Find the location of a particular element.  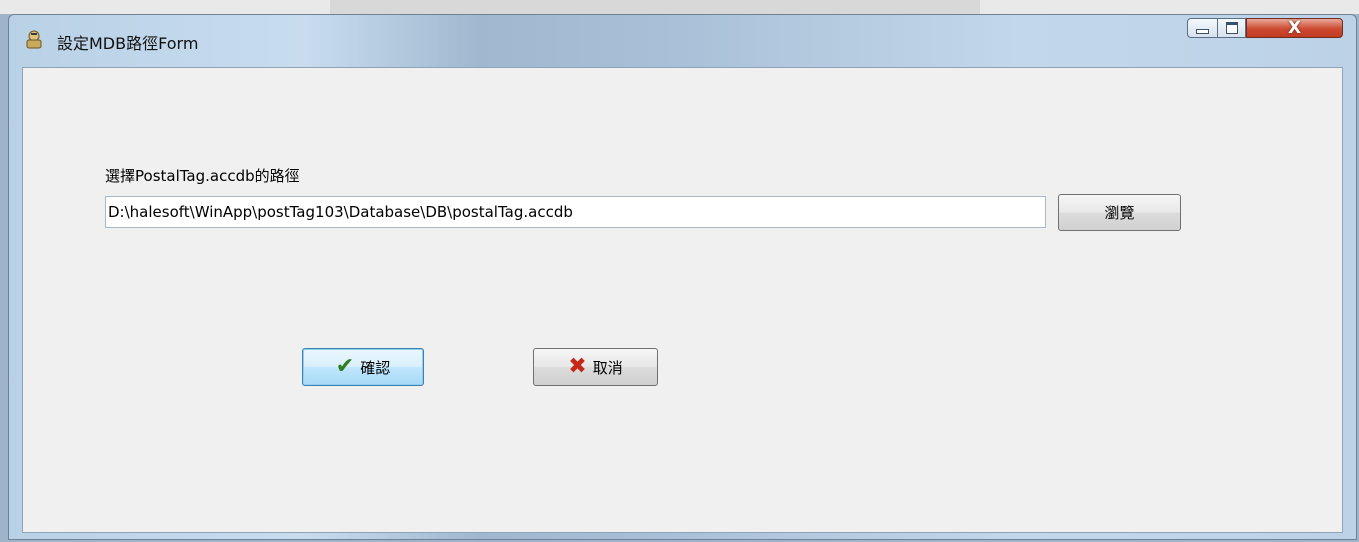

background-desktop-right is located at coordinates (1169, 7).